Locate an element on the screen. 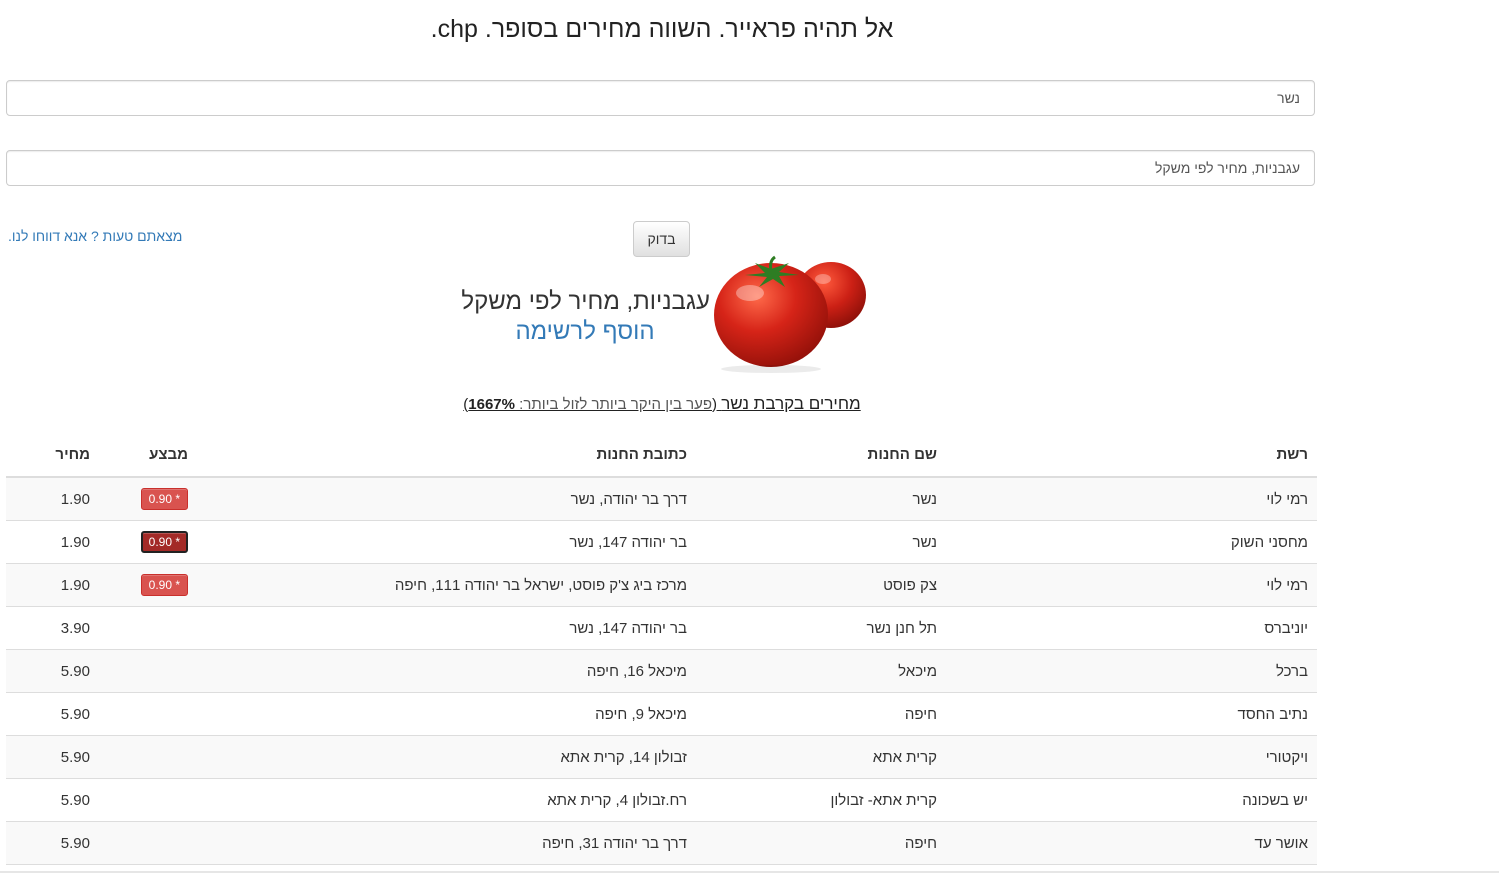 The width and height of the screenshot is (1499, 875). prices-heading-main: מחירים בקרבת נשר is located at coordinates (791, 403).